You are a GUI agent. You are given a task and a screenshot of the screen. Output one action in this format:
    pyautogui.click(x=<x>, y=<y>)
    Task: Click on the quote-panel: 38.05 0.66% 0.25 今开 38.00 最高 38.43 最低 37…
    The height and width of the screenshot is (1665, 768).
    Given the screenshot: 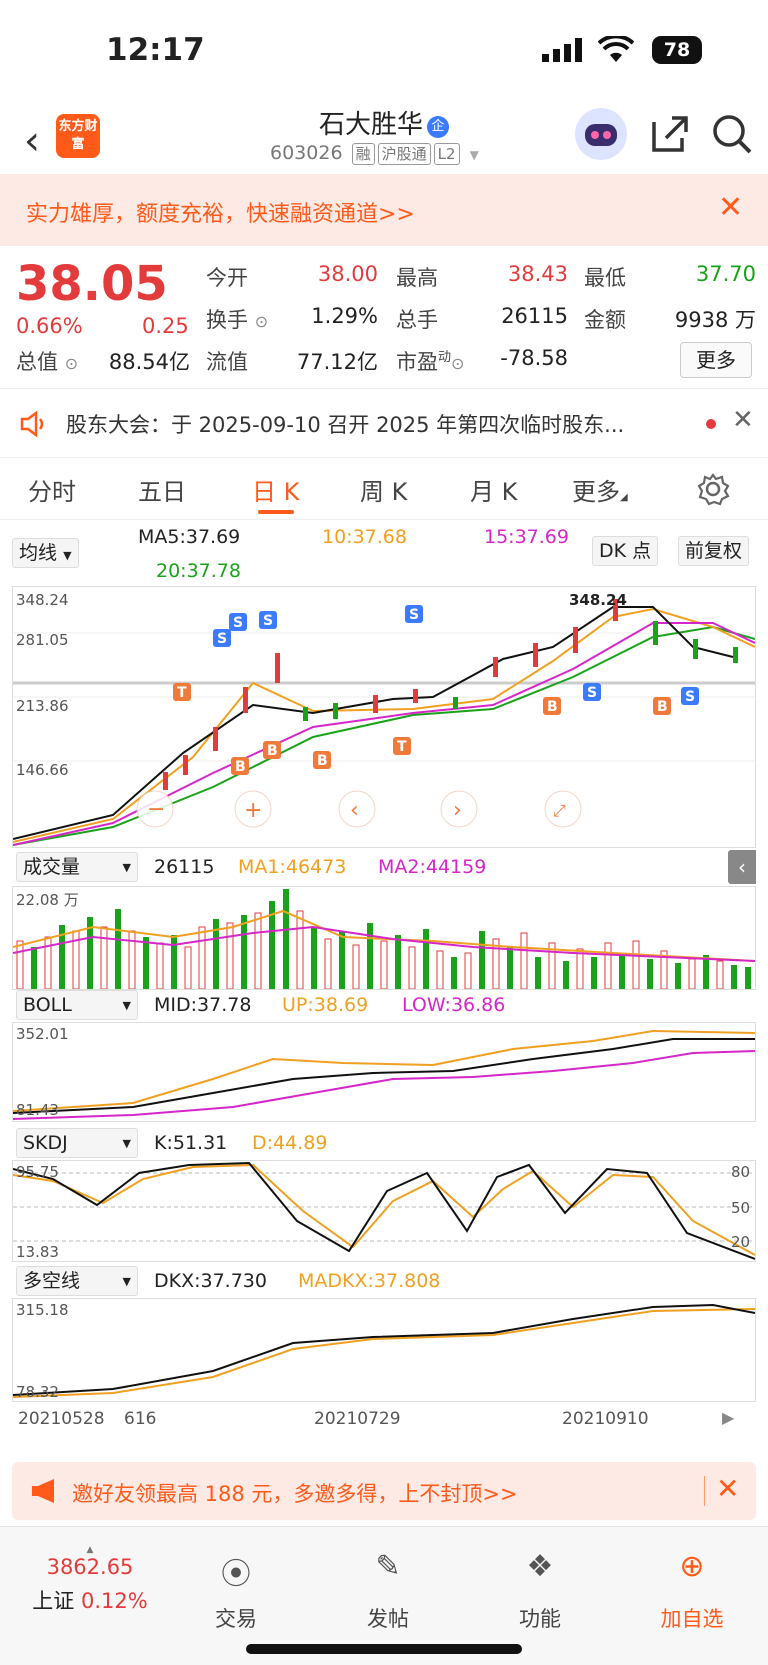 What is the action you would take?
    pyautogui.click(x=384, y=315)
    